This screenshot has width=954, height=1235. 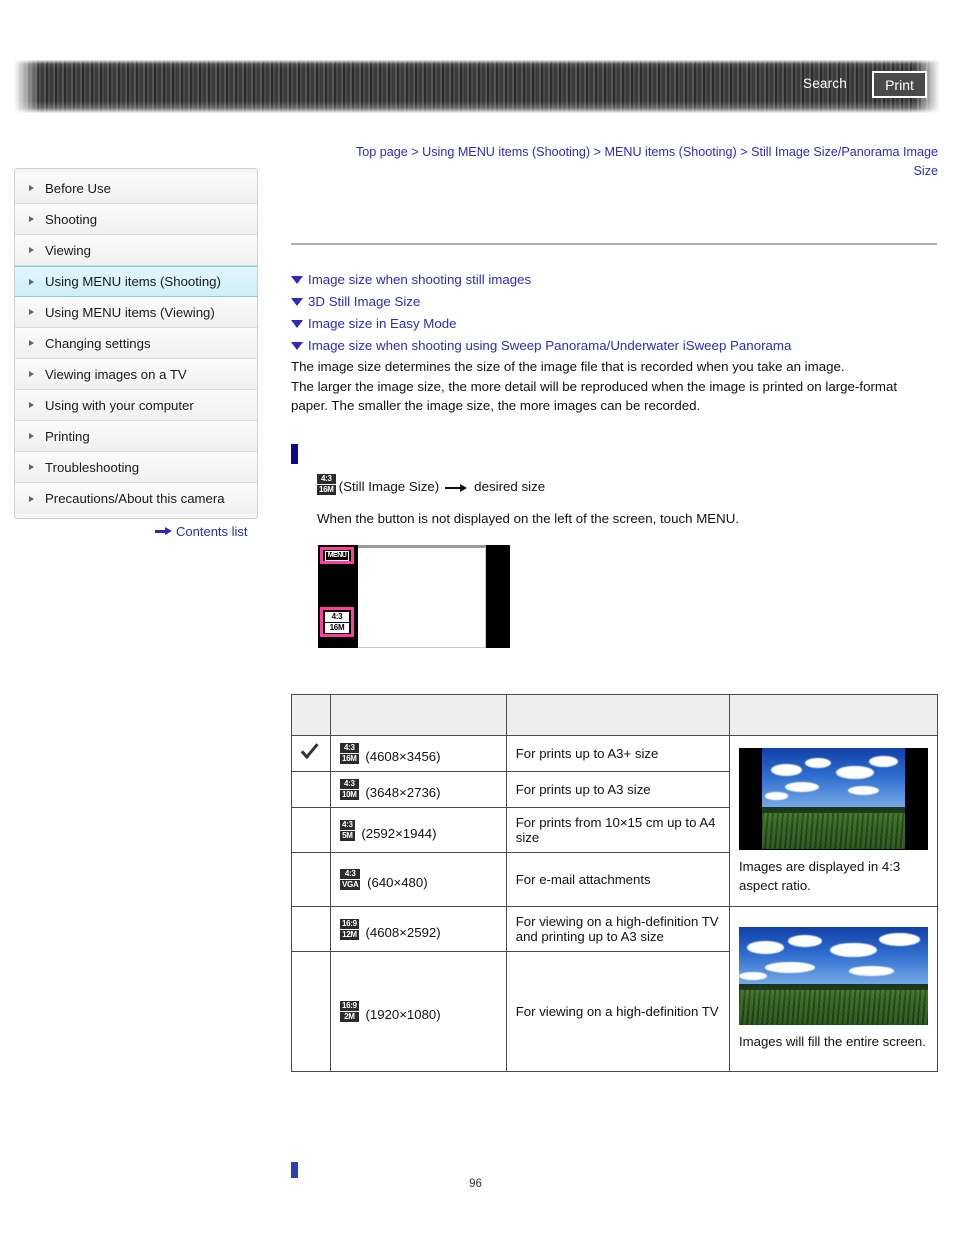 I want to click on size-badge-icon: 4:3 10M, so click(x=349, y=789).